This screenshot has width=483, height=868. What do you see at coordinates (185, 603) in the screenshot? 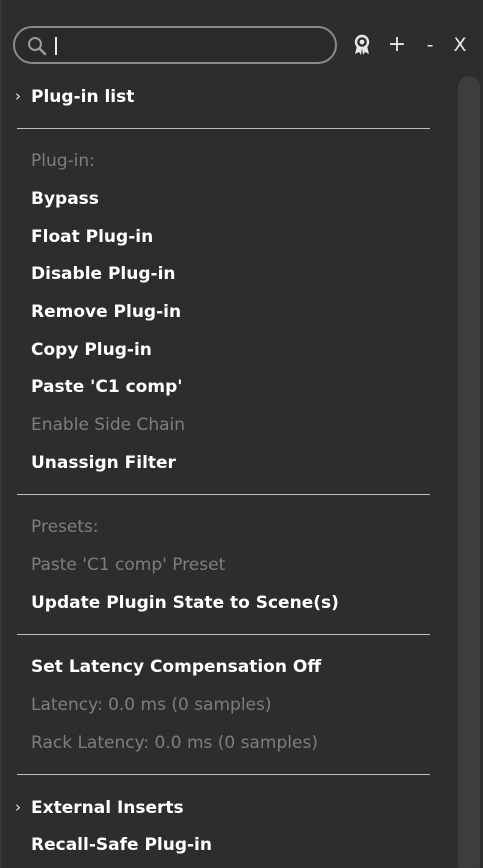
I see `menu-item-update-plugin-state: Update Plugin State to Scene(s)` at bounding box center [185, 603].